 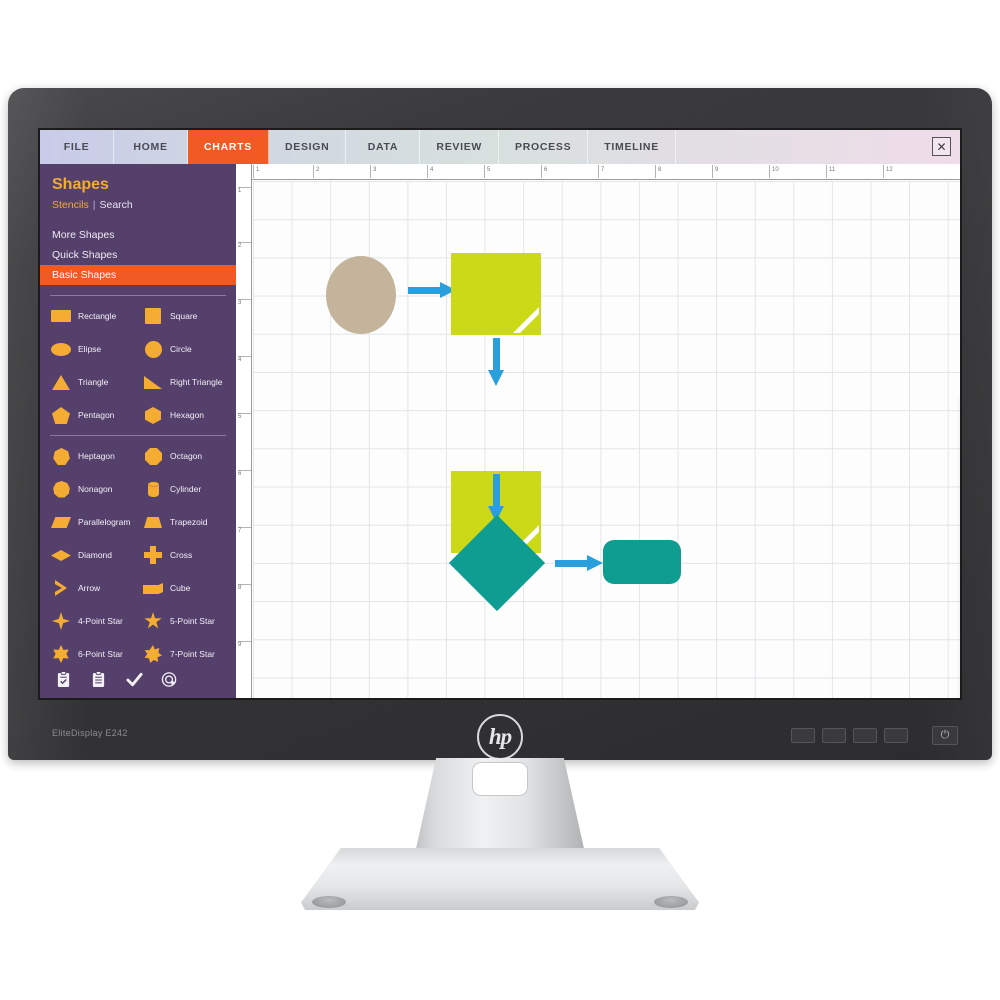 I want to click on shape-item-elipse: Elipse, so click(x=92, y=349).